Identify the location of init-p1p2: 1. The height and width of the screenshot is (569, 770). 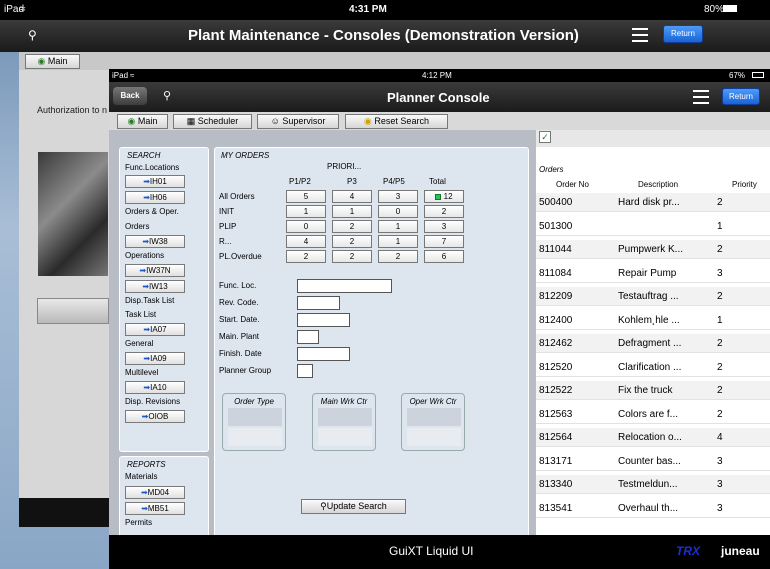
(306, 211).